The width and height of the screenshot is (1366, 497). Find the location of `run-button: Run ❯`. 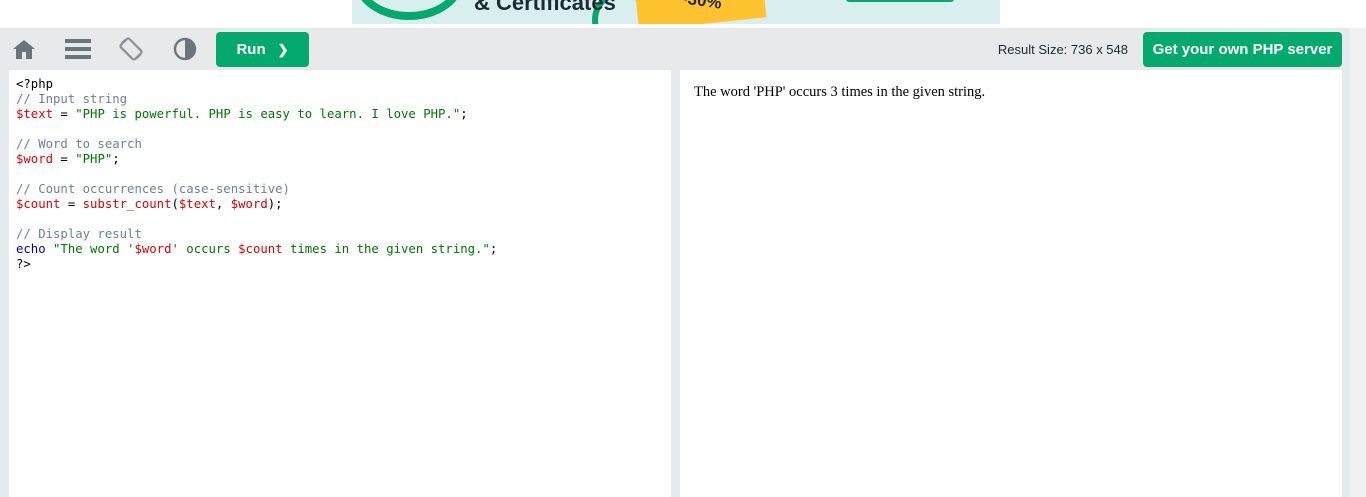

run-button: Run ❯ is located at coordinates (262, 49).